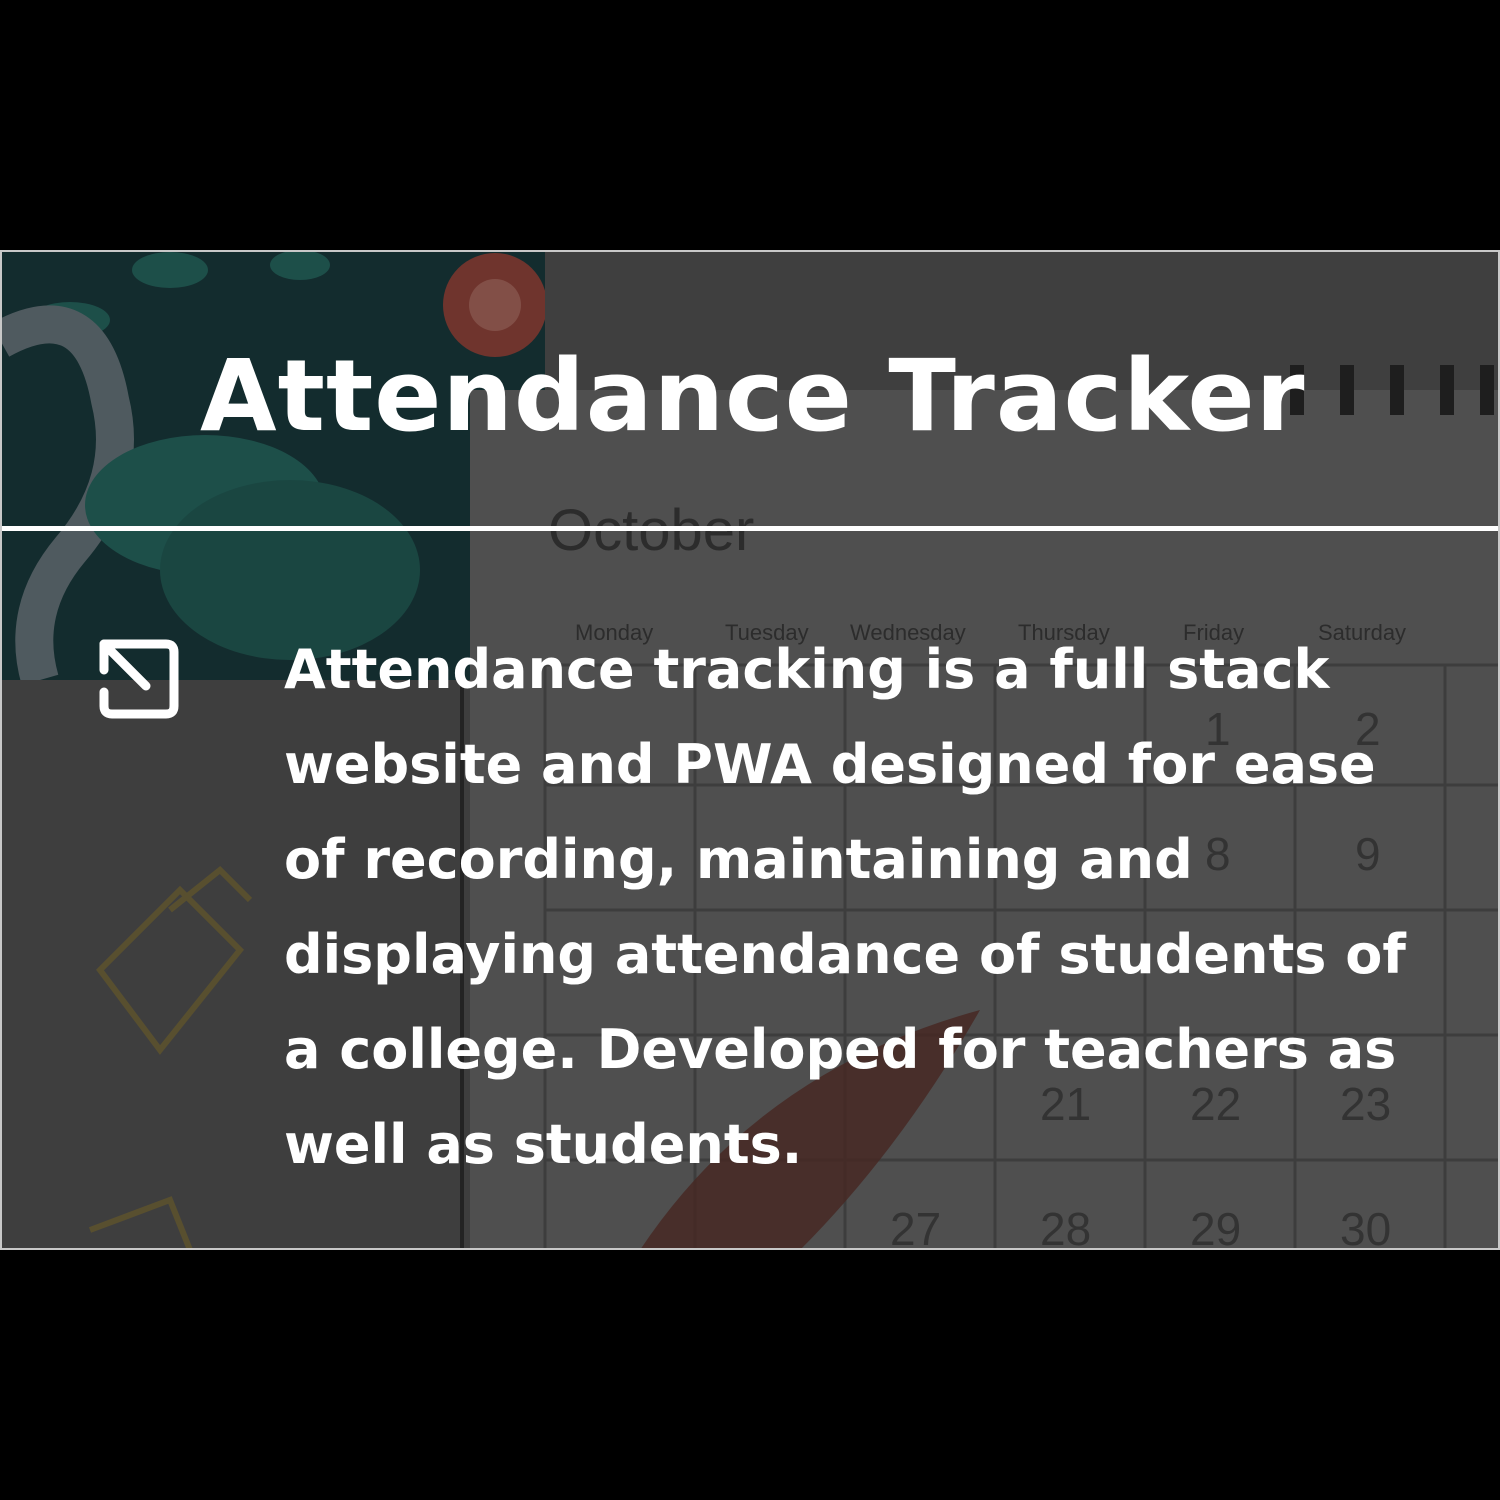 This screenshot has width=1500, height=1500. What do you see at coordinates (1065, 1226) in the screenshot?
I see `calendar-date: 28` at bounding box center [1065, 1226].